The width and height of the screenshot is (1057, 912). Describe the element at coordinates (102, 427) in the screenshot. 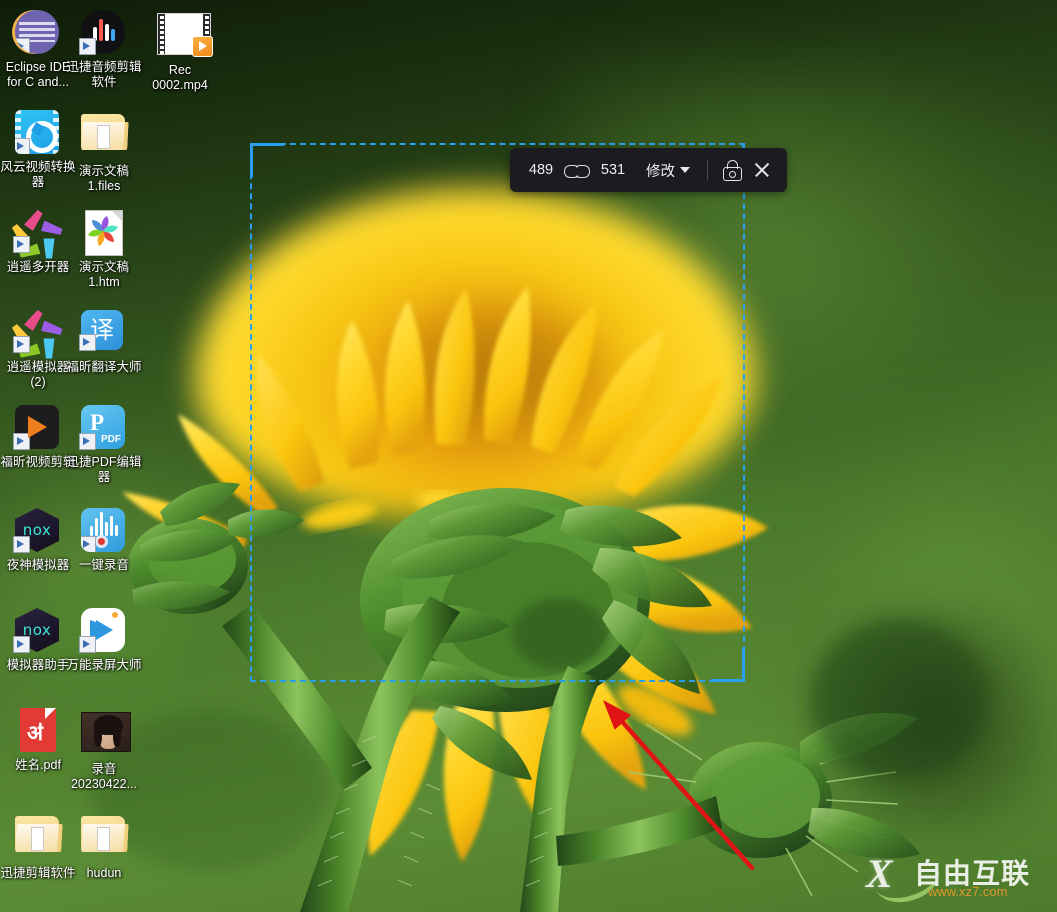

I see `pdf-editor-icon: P PDF` at that location.